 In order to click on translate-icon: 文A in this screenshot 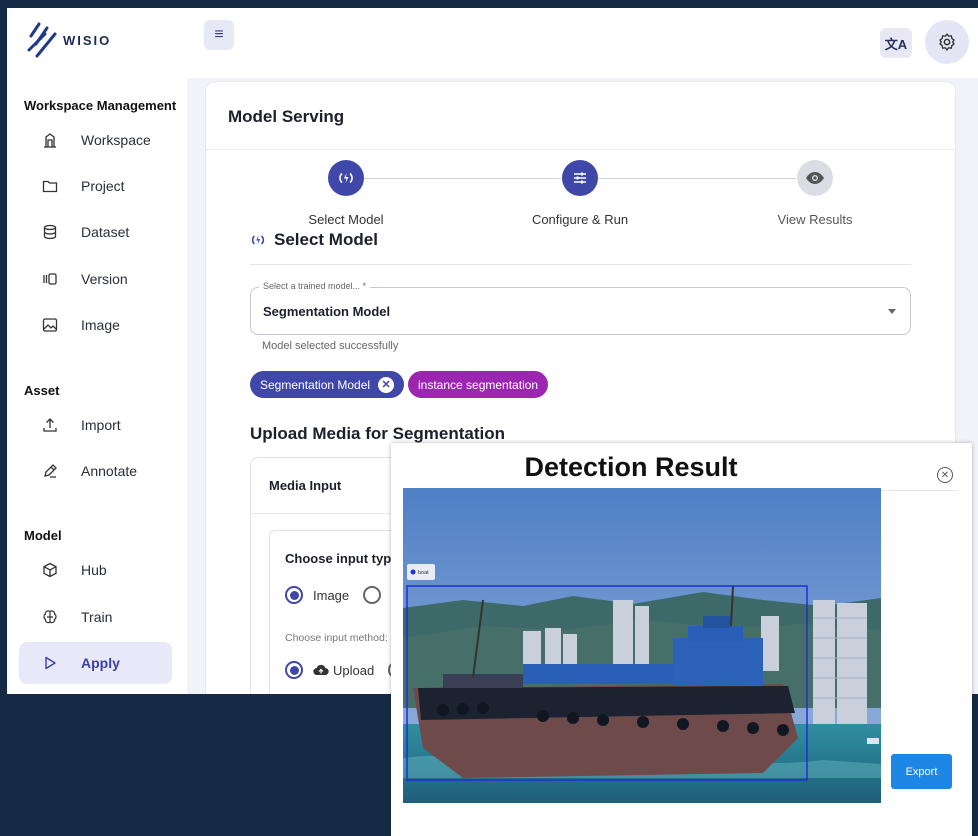, I will do `click(896, 44)`.